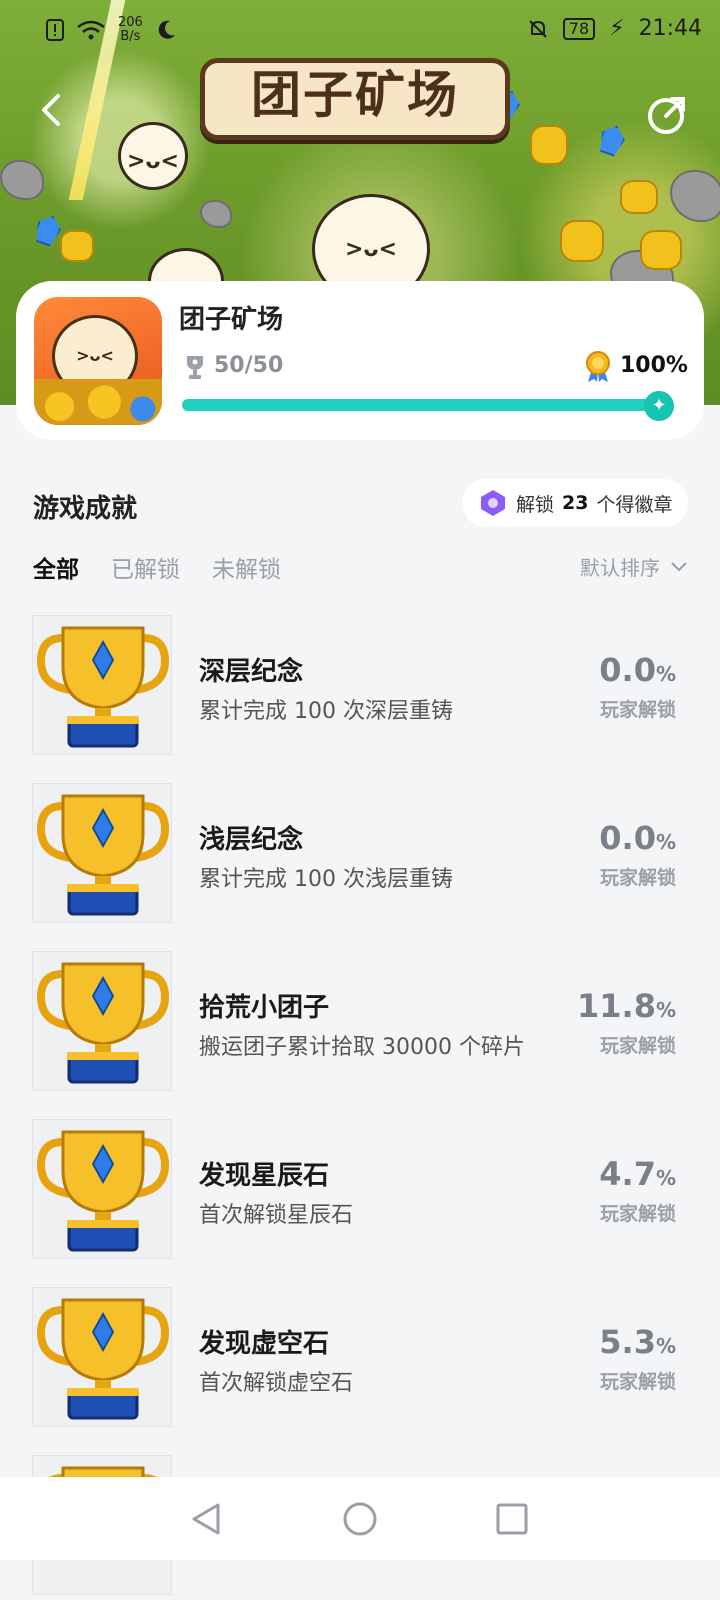  I want to click on section-title: 游戏成就, so click(85, 509).